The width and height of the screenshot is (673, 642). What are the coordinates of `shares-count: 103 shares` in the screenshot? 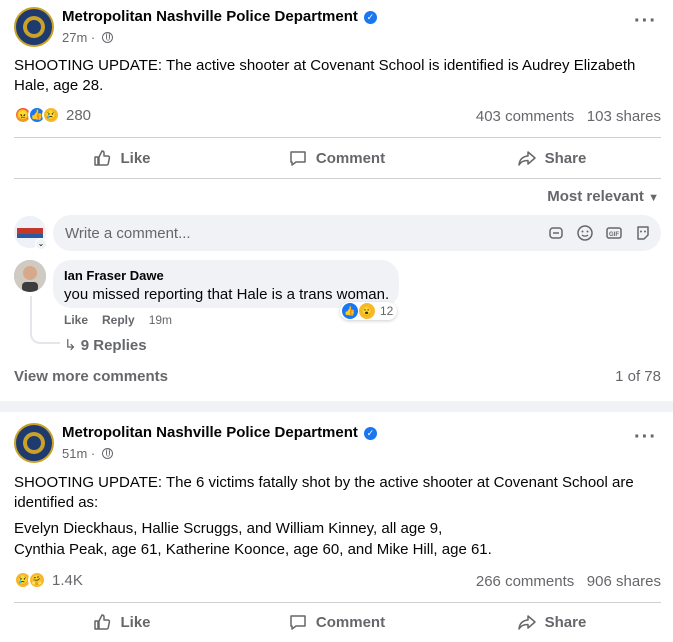 It's located at (624, 116).